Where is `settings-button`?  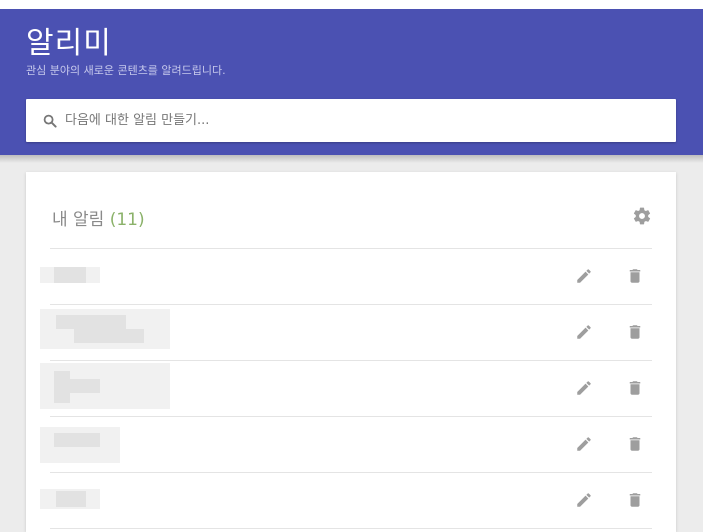
settings-button is located at coordinates (642, 216).